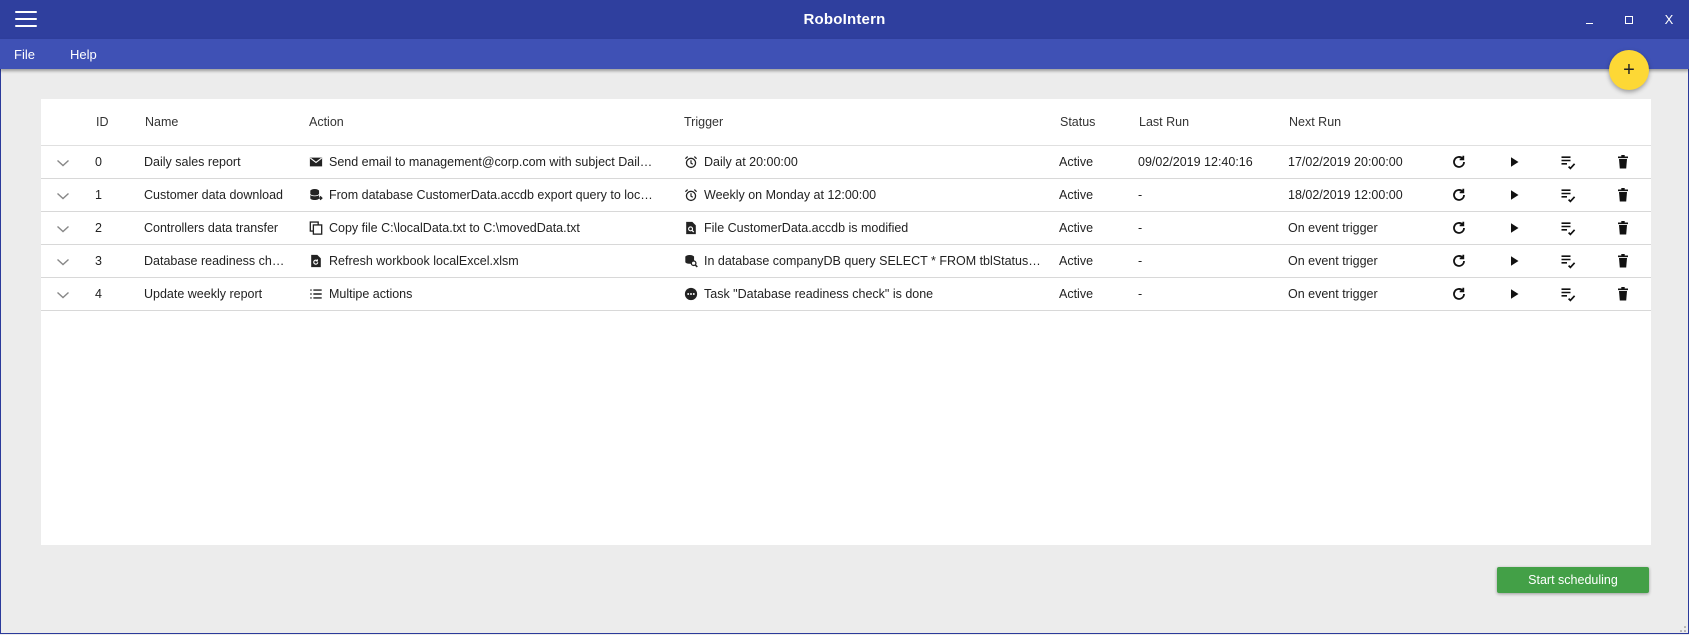  Describe the element at coordinates (24, 54) in the screenshot. I see `menu-file: File` at that location.